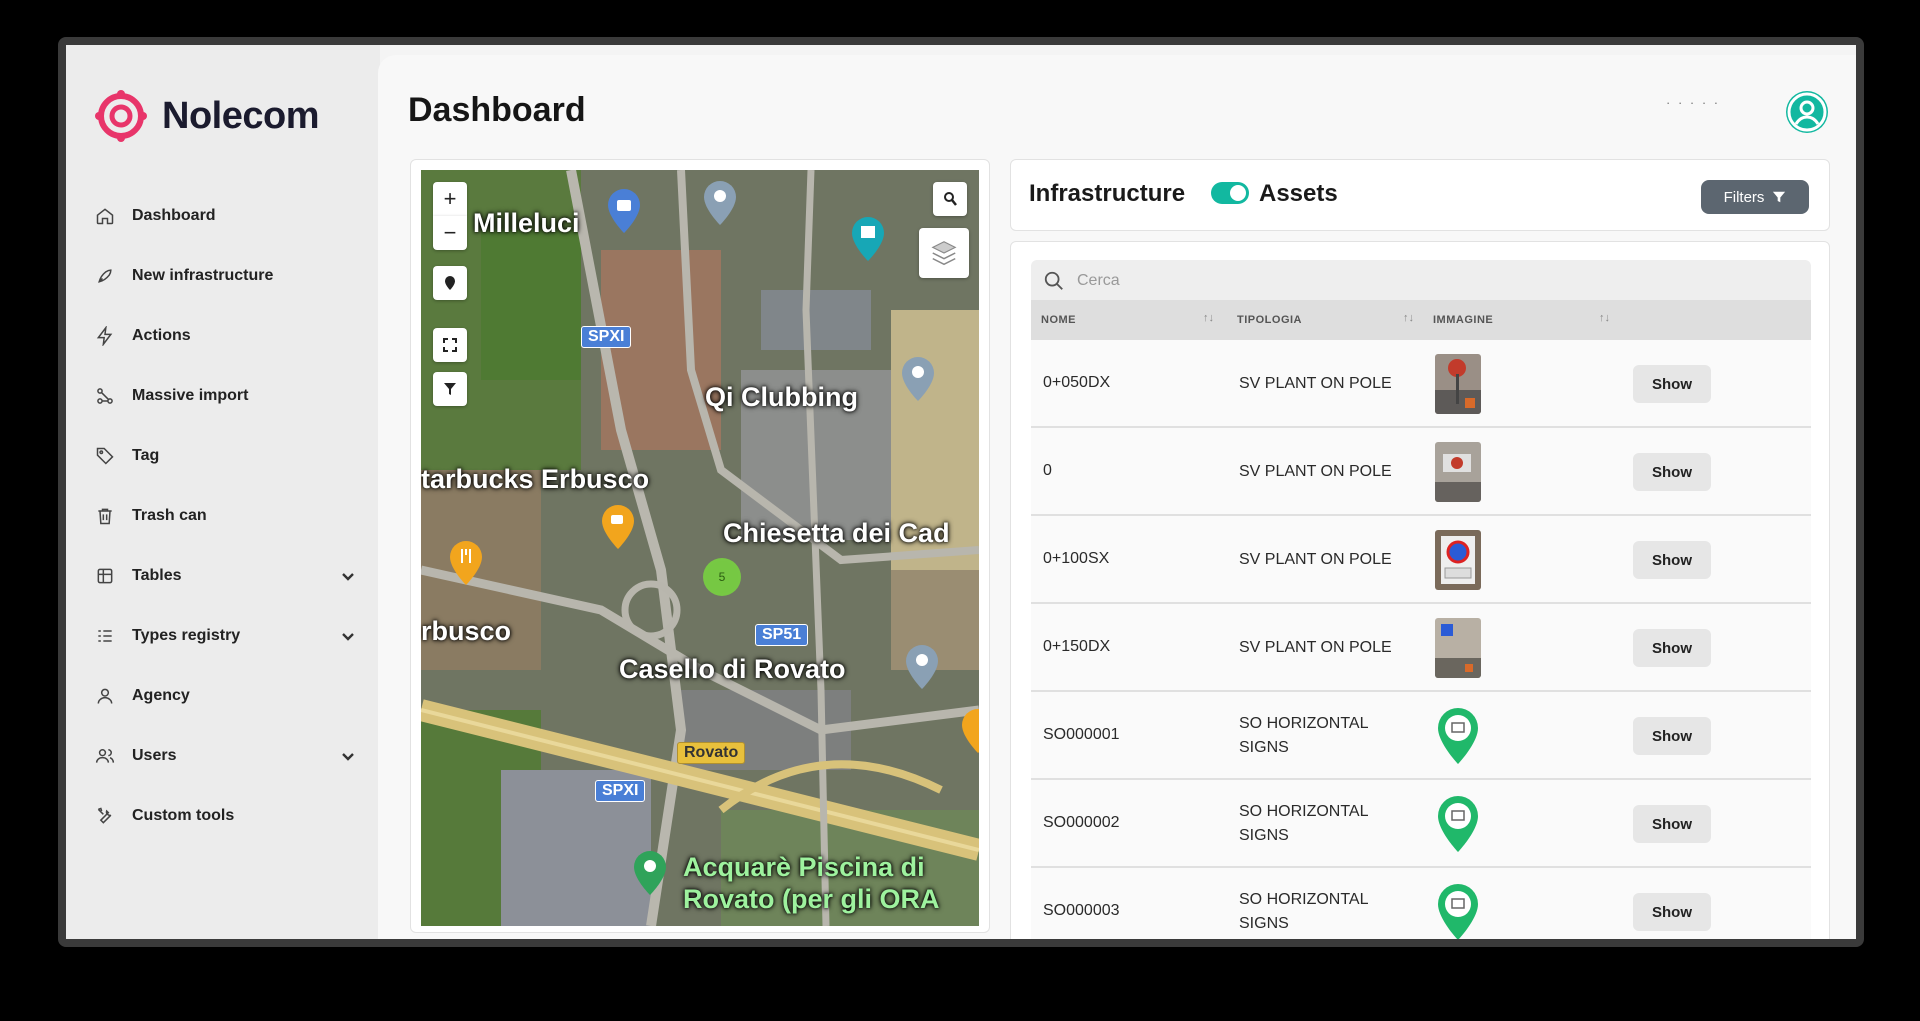 The height and width of the screenshot is (1021, 1920). What do you see at coordinates (240, 115) in the screenshot?
I see `brand-name: Nolecom` at bounding box center [240, 115].